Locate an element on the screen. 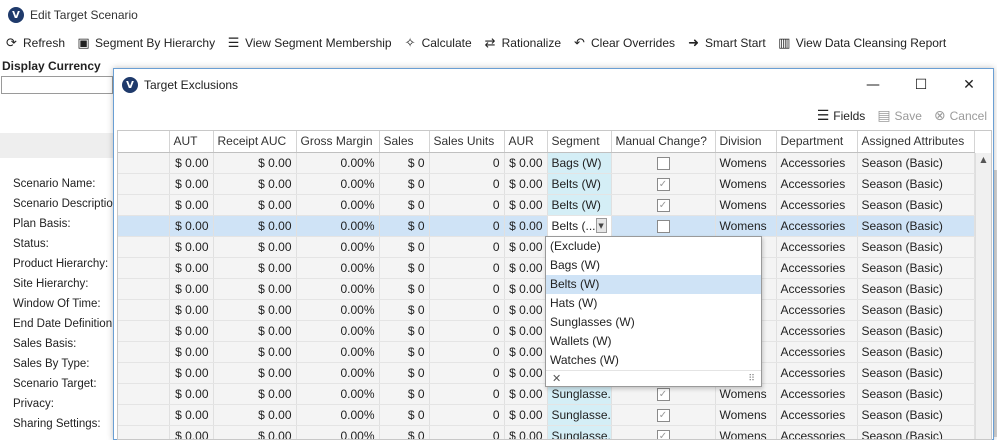 The width and height of the screenshot is (997, 440). cancel-button: ⊗ Cancel is located at coordinates (960, 116).